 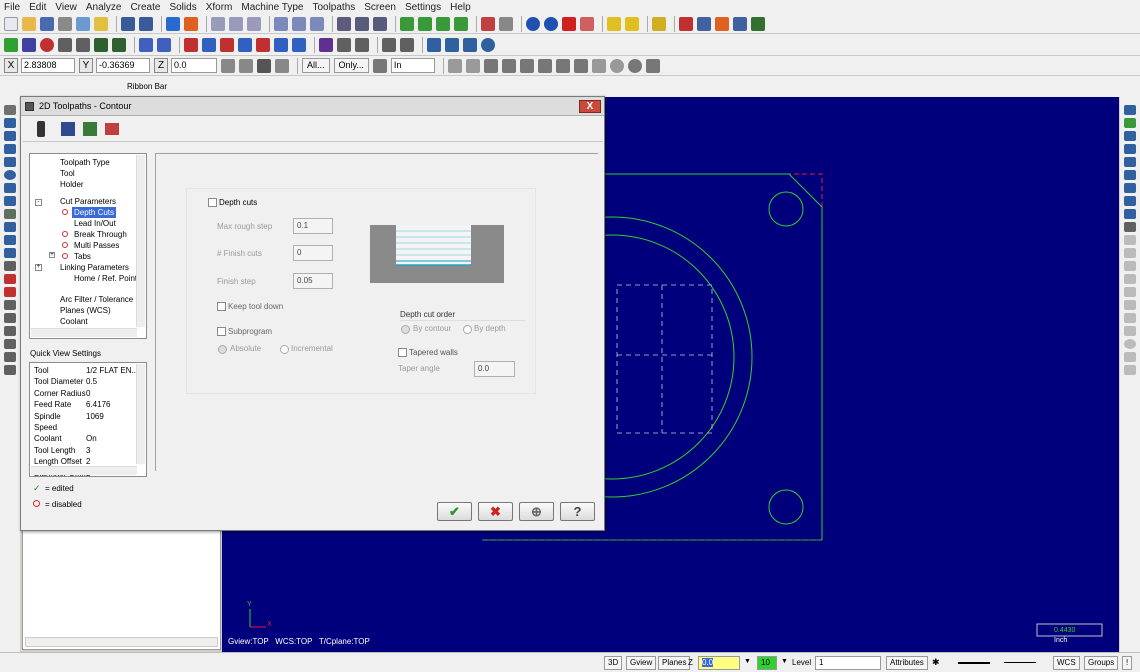 I want to click on post-icon, so click(x=722, y=23).